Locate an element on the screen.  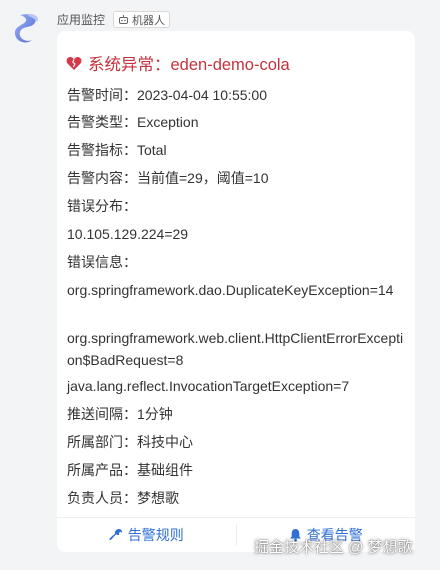
field-alert-type: 告警类型：Exception is located at coordinates (133, 122).